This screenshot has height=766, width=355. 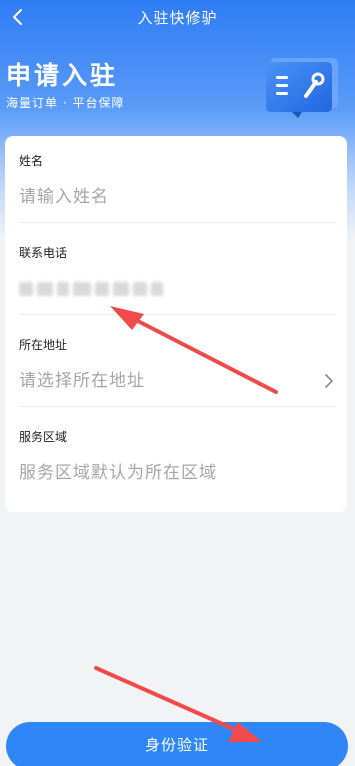 I want to click on address-field: 所在地址 请选择所在地址, so click(x=177, y=371).